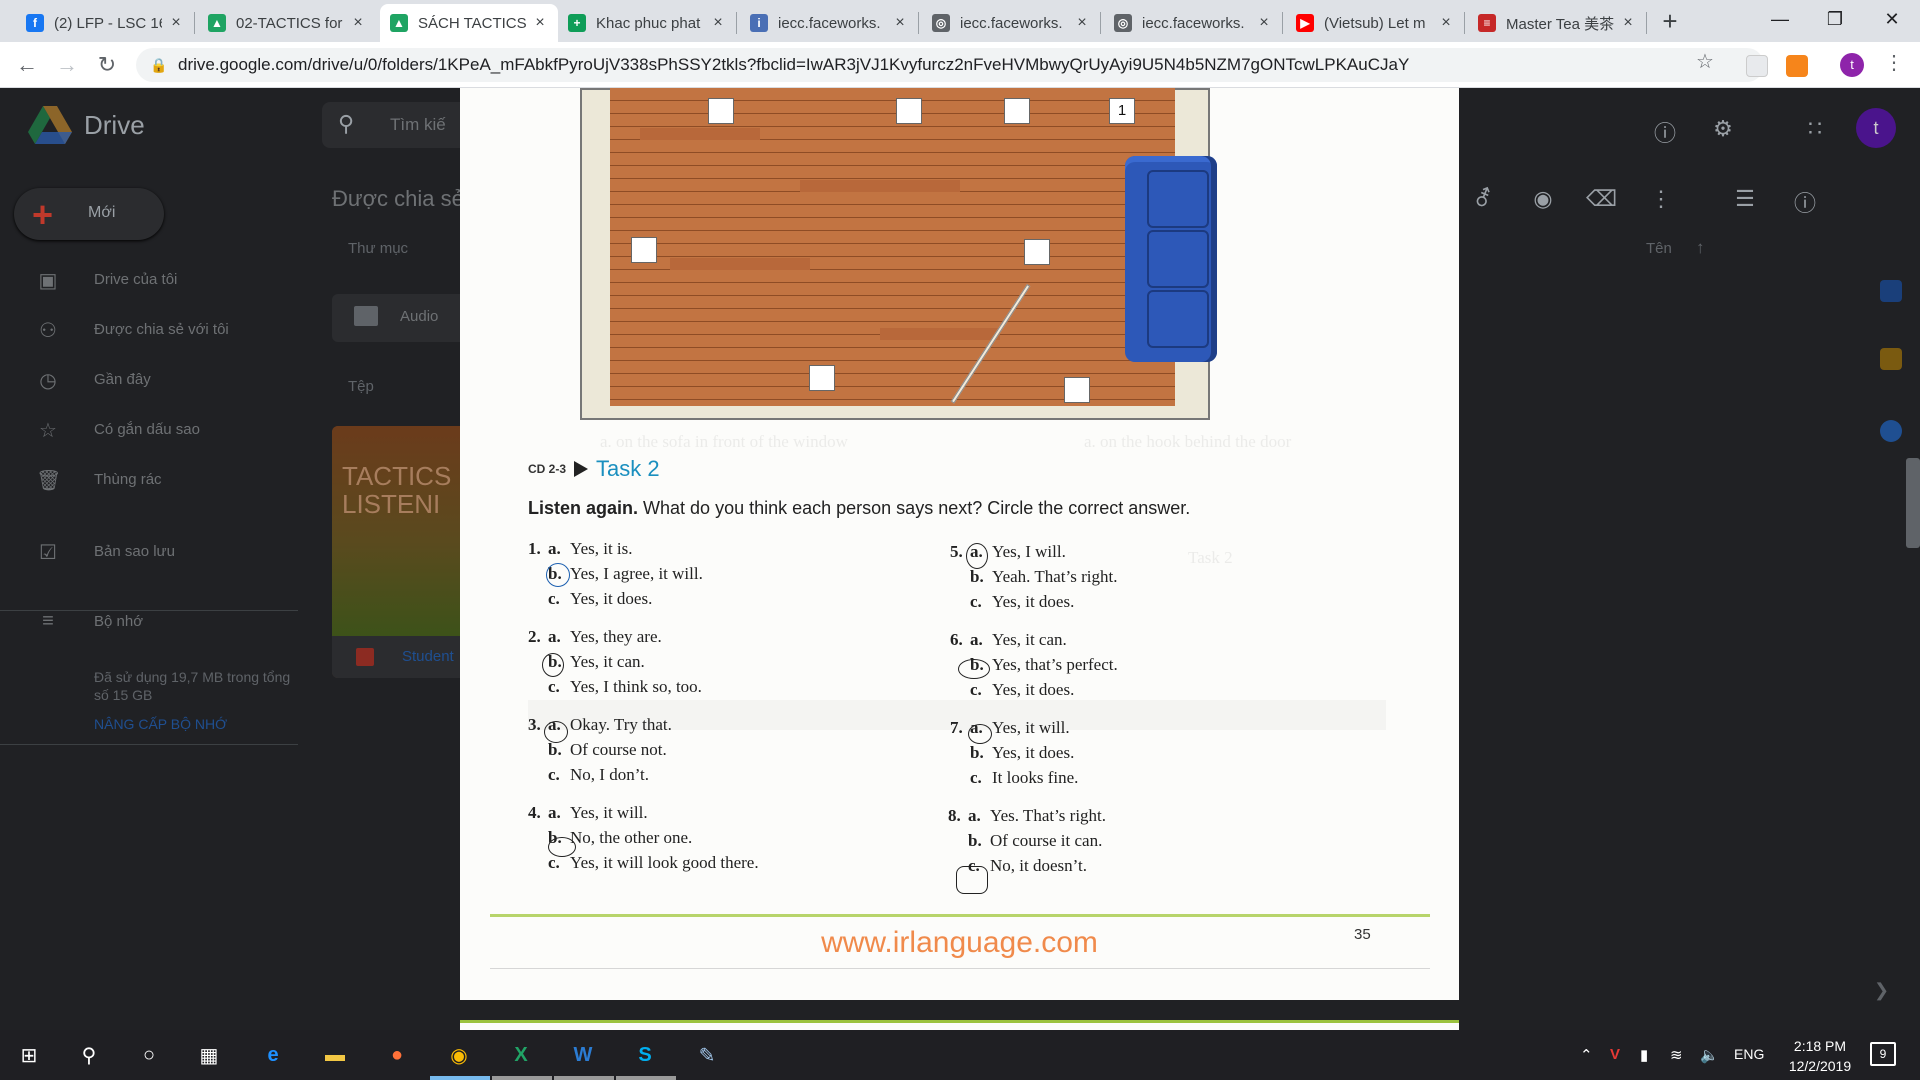 This screenshot has width=1920, height=1080. I want to click on breadcrumb: Được chia sẻ, so click(398, 199).